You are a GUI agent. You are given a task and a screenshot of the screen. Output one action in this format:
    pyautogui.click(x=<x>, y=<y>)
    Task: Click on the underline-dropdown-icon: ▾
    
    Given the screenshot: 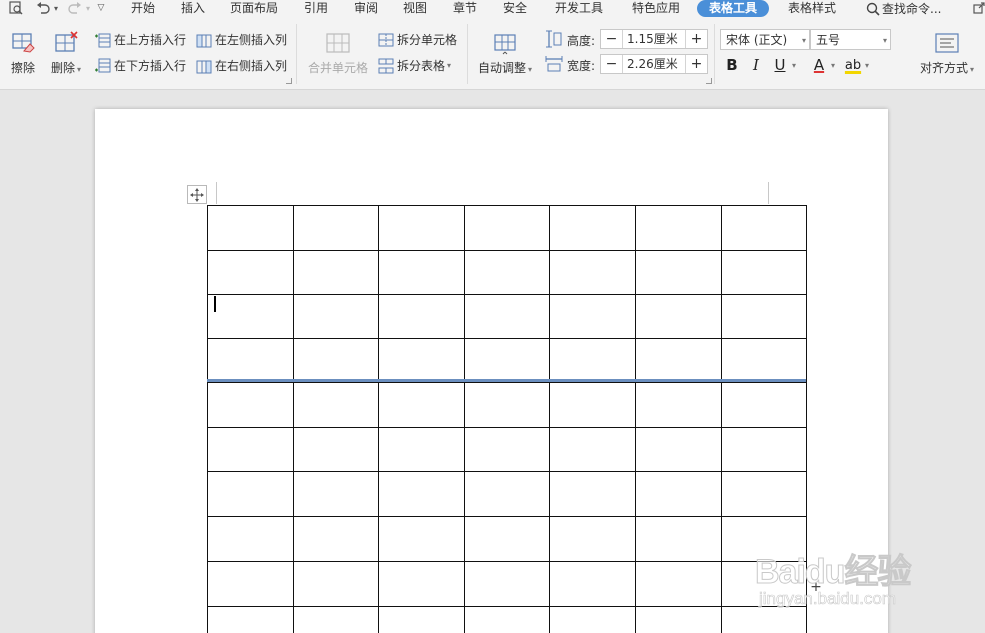 What is the action you would take?
    pyautogui.click(x=794, y=65)
    